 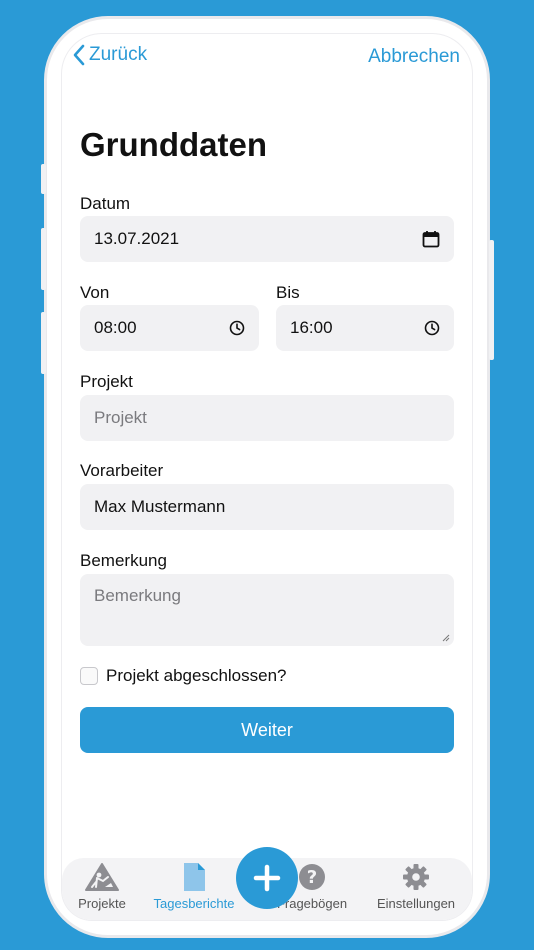 I want to click on datum-value: 13.07.2021, so click(x=137, y=238).